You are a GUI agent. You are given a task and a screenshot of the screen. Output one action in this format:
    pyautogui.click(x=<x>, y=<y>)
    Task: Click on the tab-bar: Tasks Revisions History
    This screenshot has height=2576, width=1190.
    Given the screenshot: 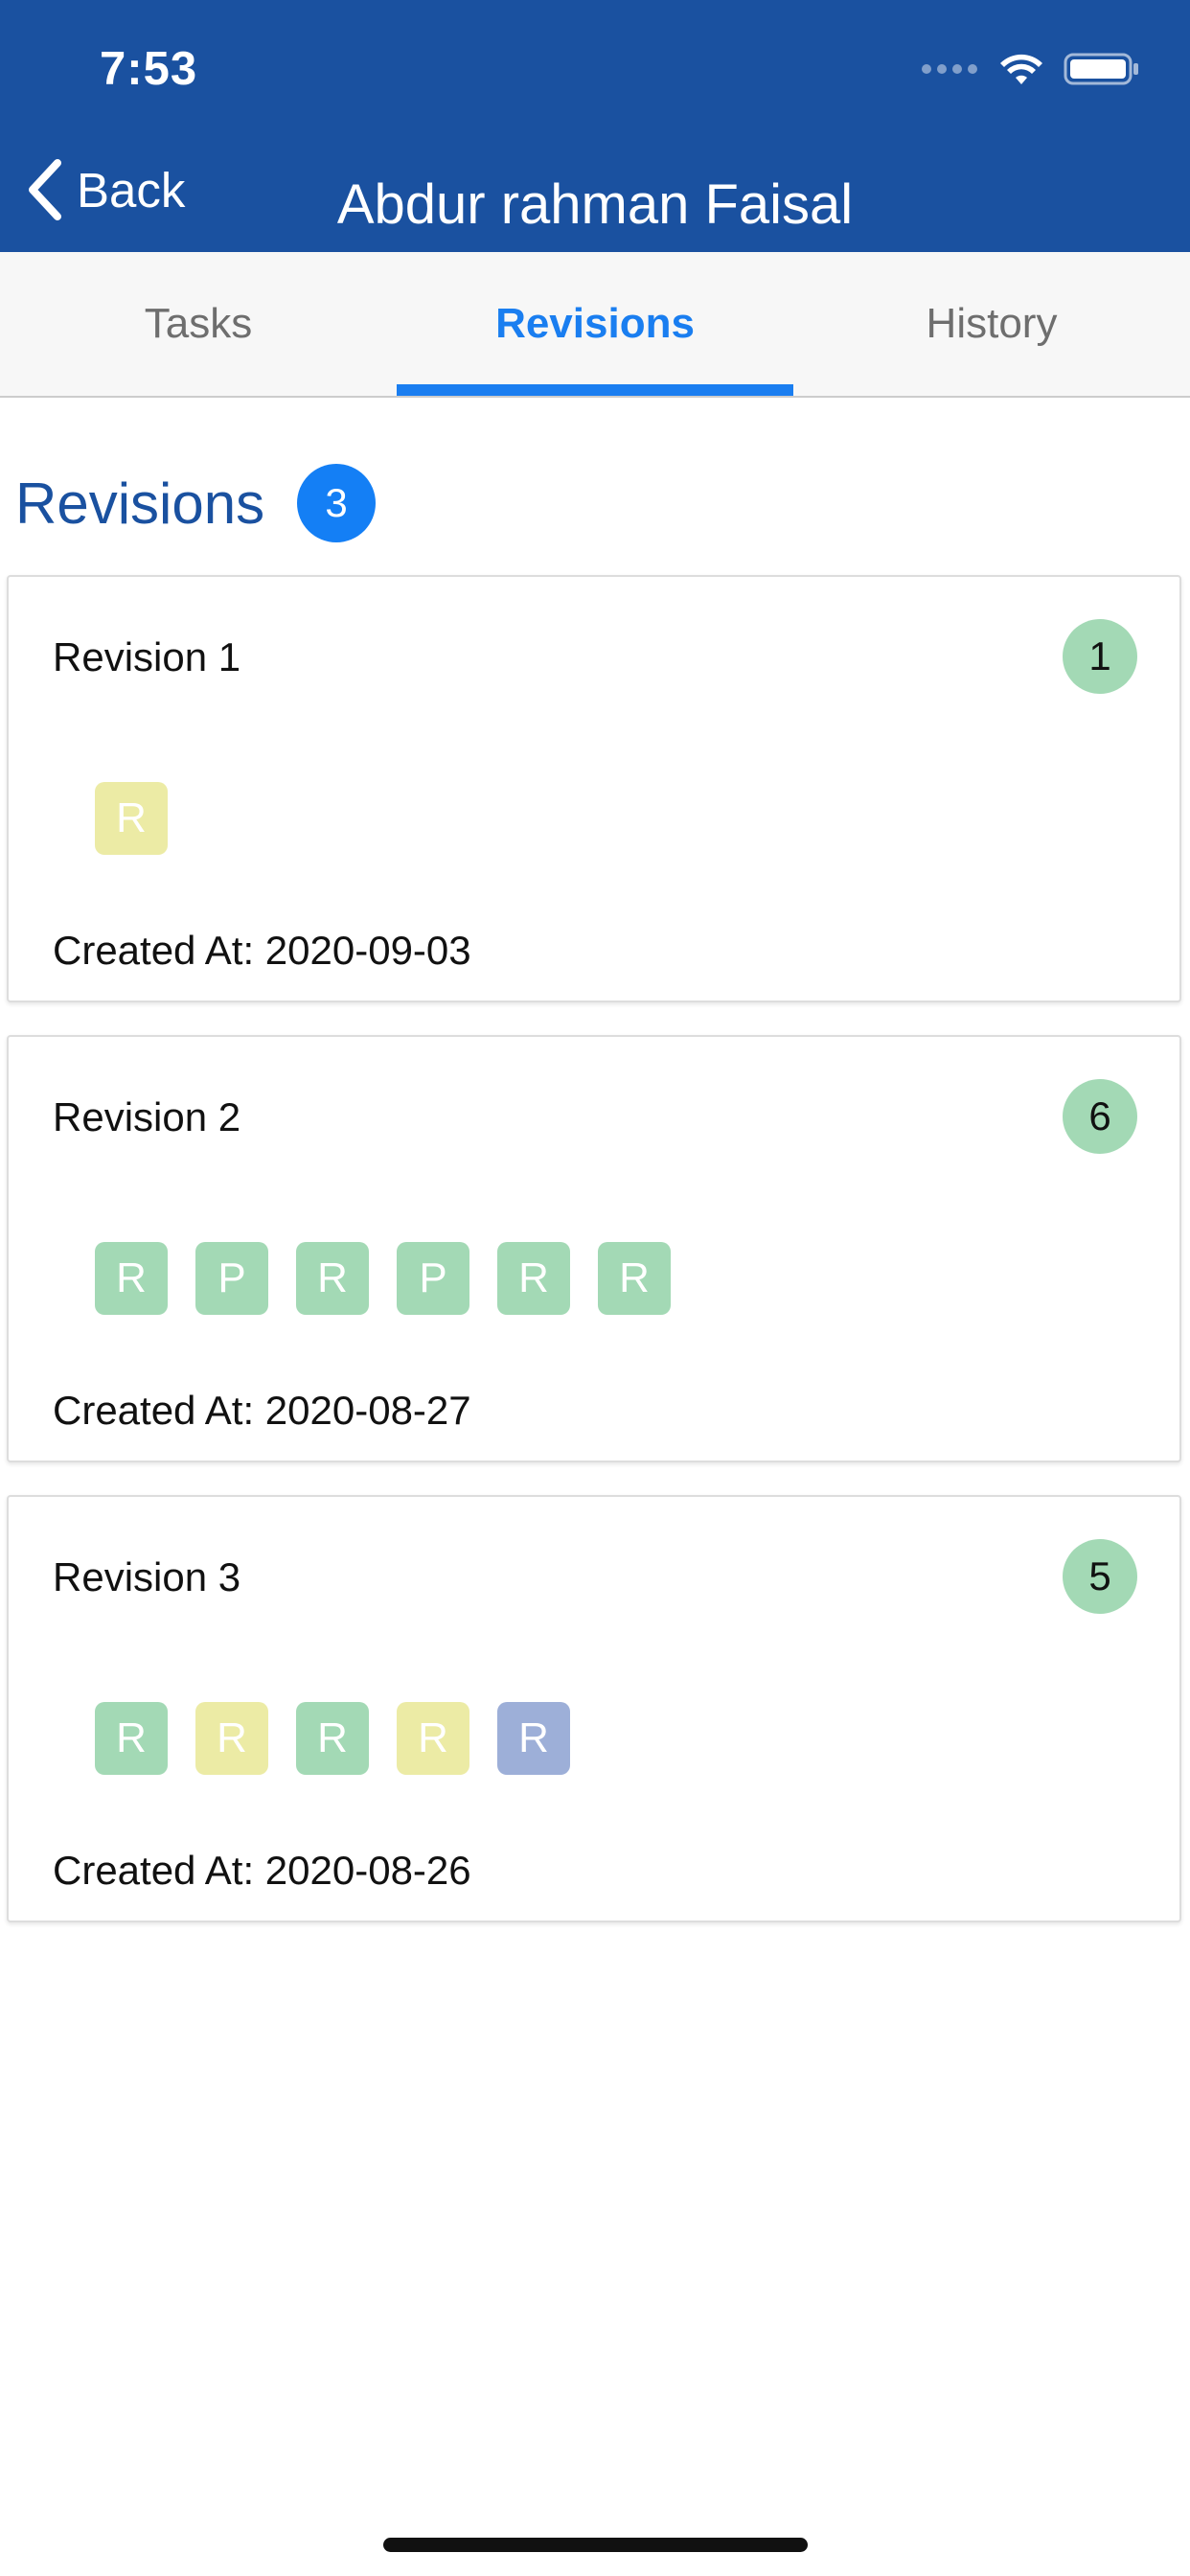 What is the action you would take?
    pyautogui.click(x=595, y=325)
    